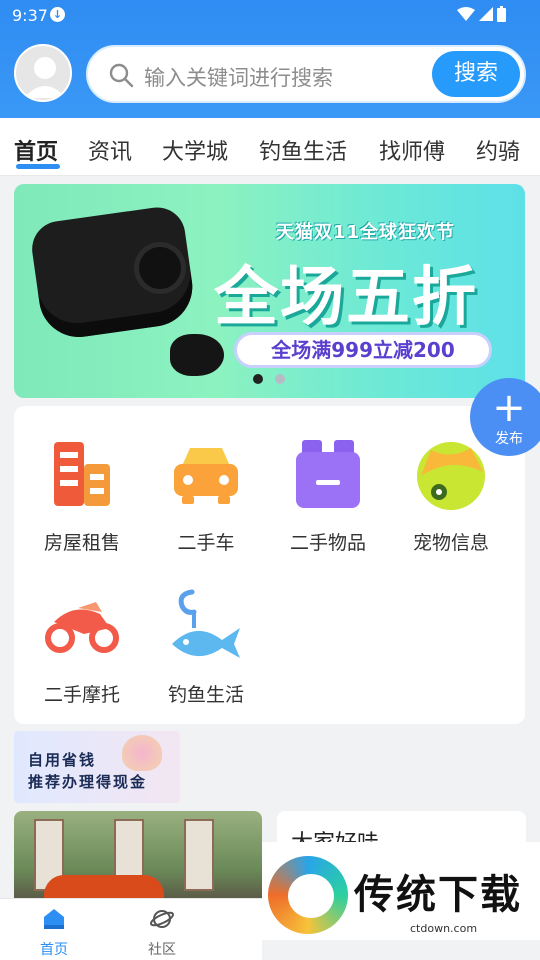 Image resolution: width=540 pixels, height=960 pixels. What do you see at coordinates (54, 950) in the screenshot?
I see `nav-label: 首页` at bounding box center [54, 950].